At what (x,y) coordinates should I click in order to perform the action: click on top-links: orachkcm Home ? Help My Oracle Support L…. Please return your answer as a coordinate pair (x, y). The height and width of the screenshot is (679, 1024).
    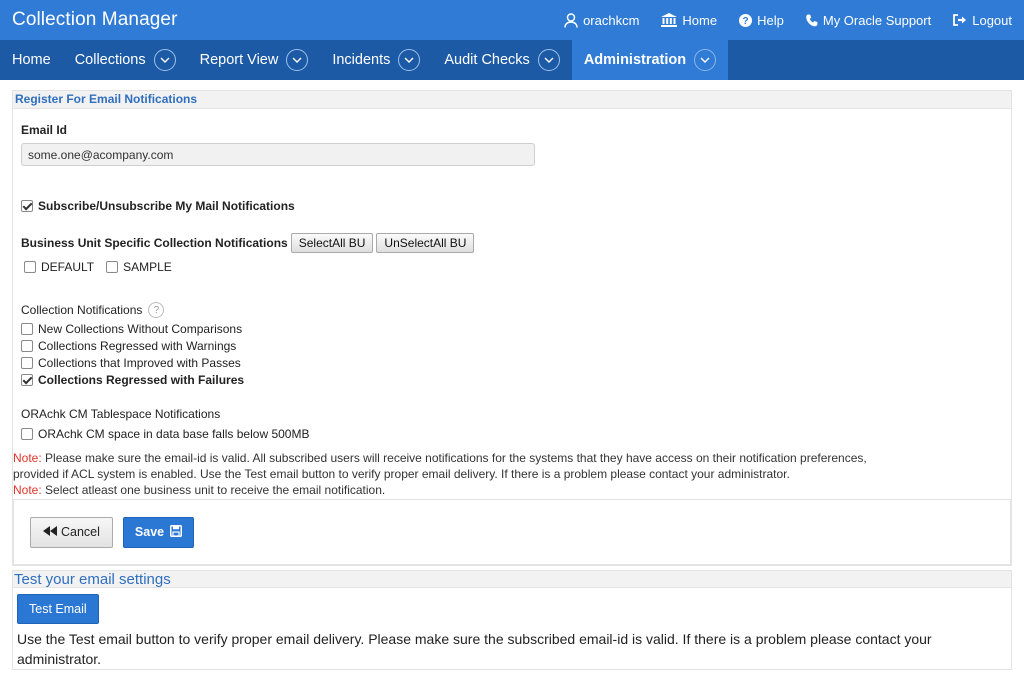
    Looking at the image, I should click on (777, 20).